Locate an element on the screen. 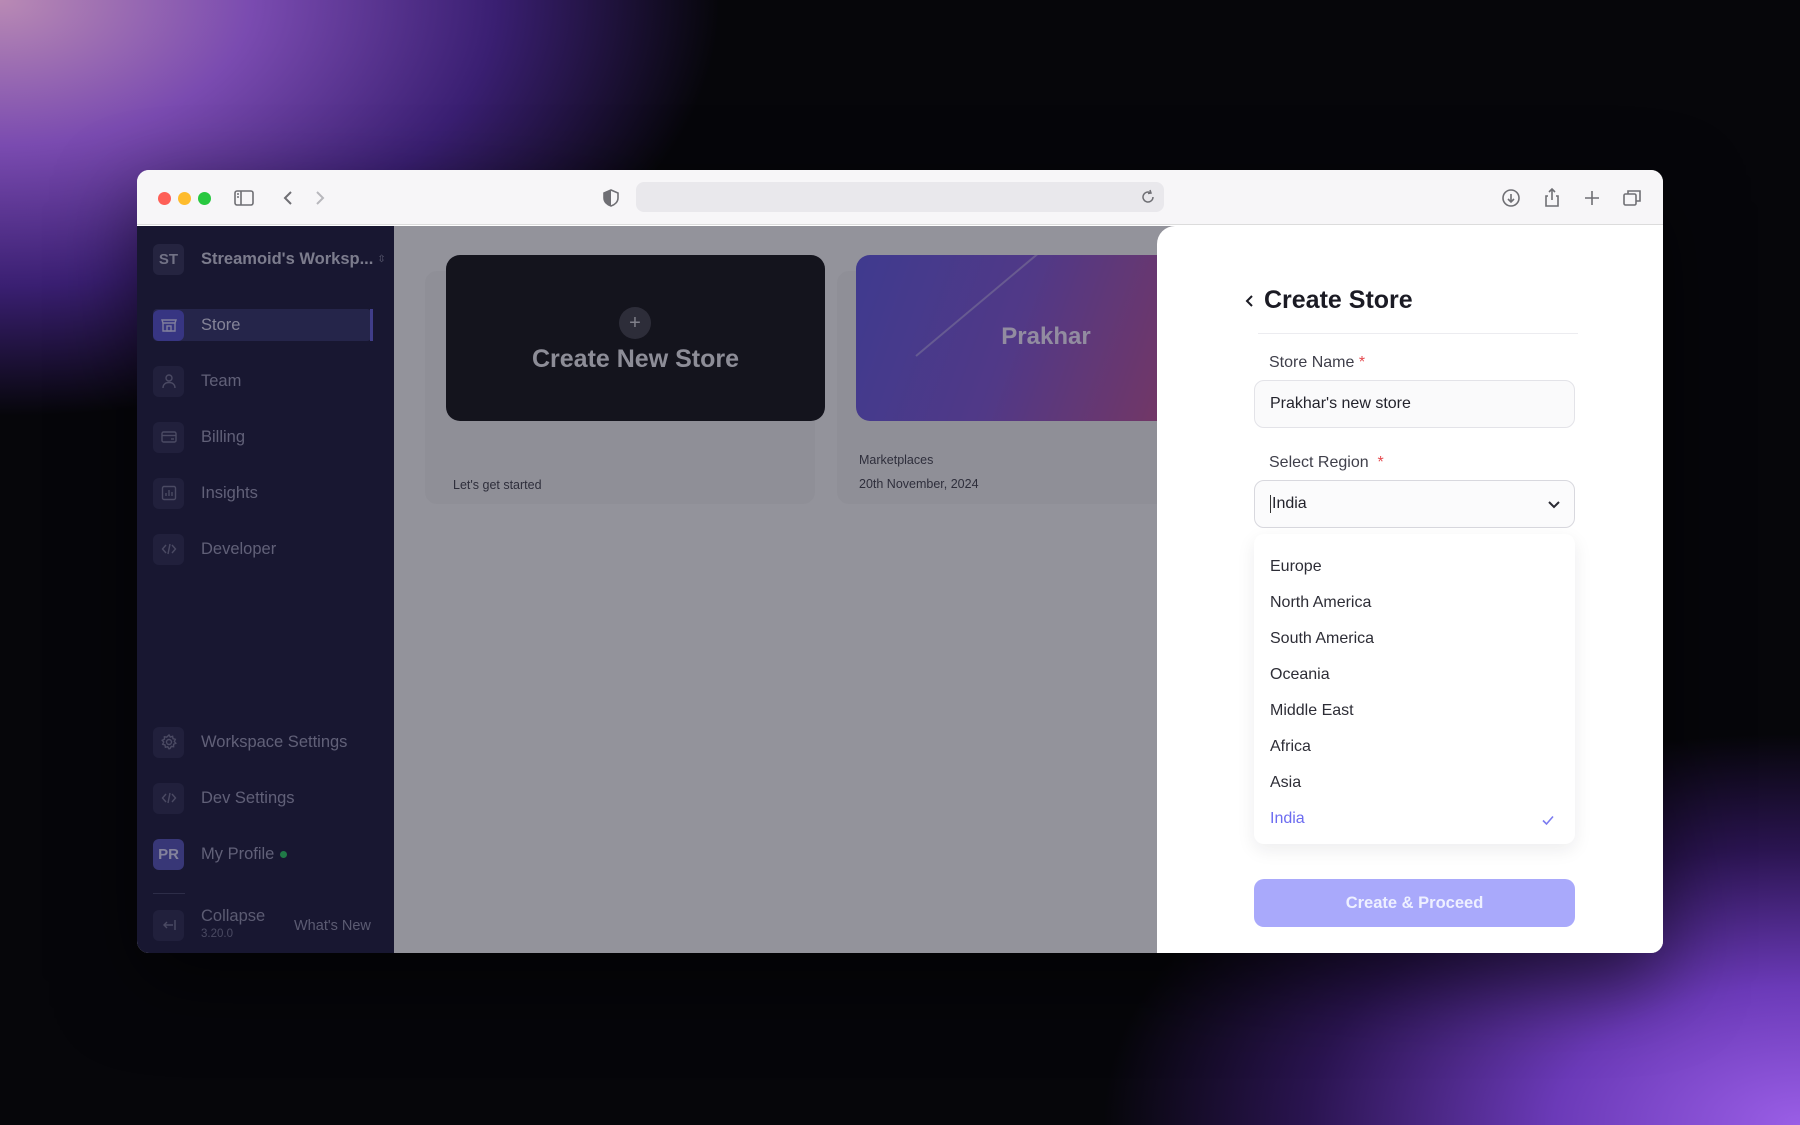 The height and width of the screenshot is (1125, 1800). reload-icon is located at coordinates (1148, 197).